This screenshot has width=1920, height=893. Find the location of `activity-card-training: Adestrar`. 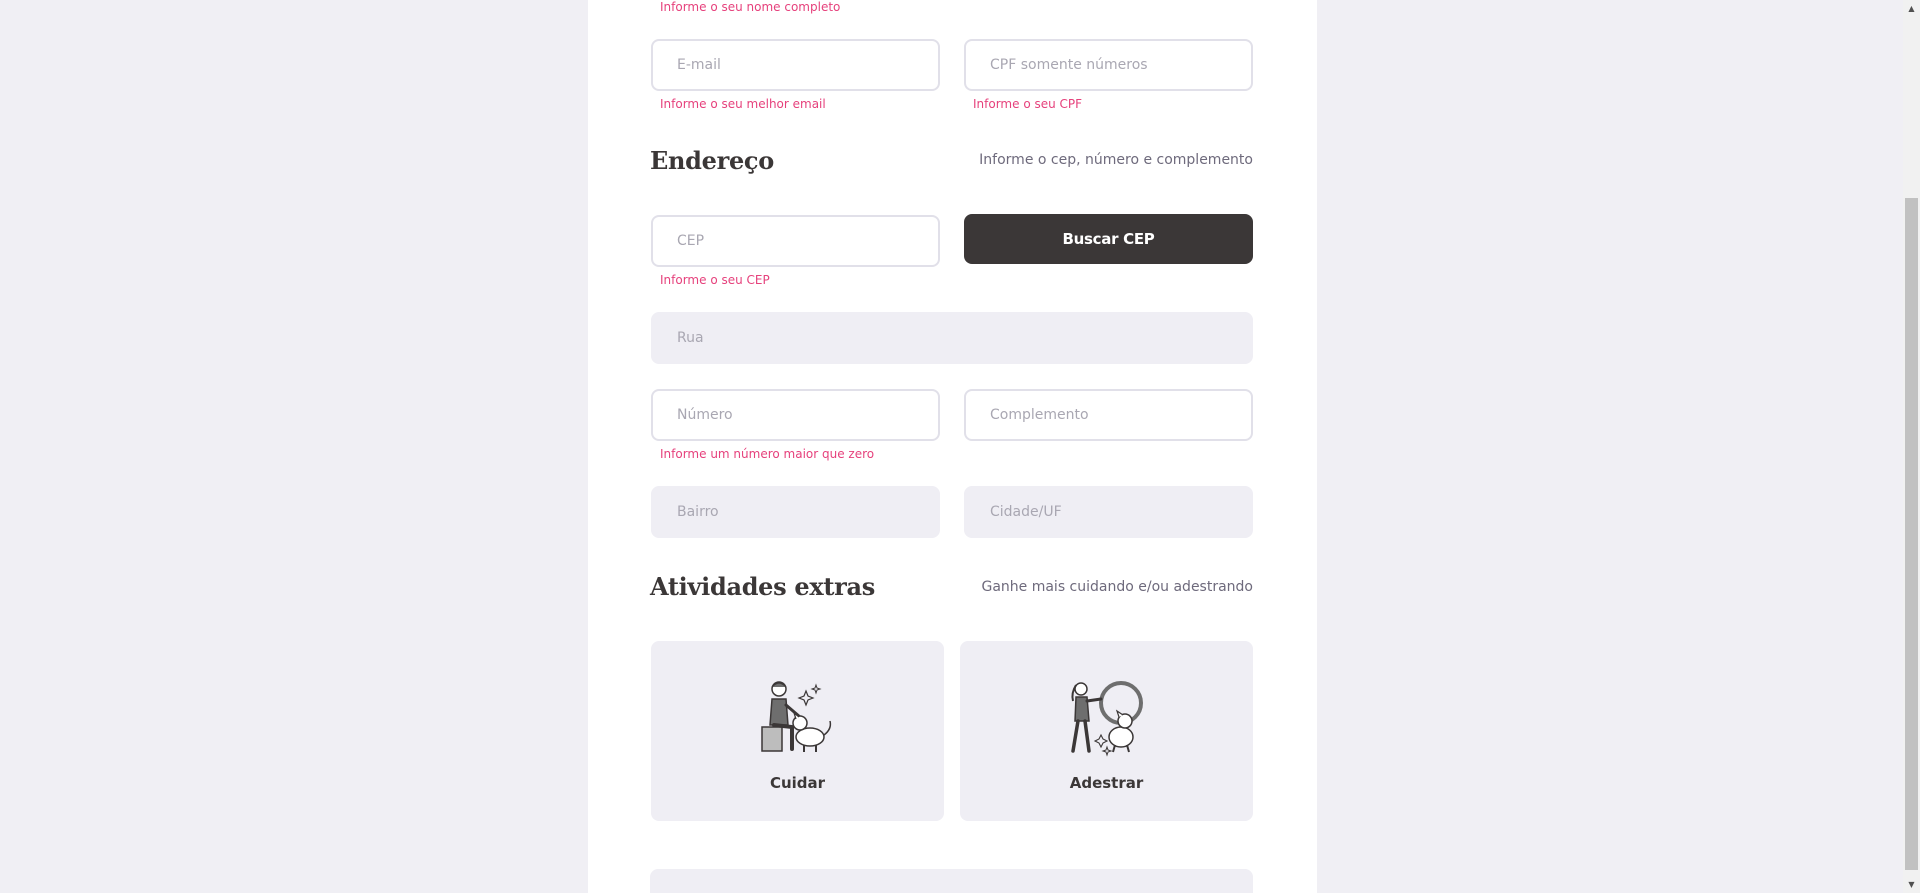

activity-card-training: Adestrar is located at coordinates (1106, 731).